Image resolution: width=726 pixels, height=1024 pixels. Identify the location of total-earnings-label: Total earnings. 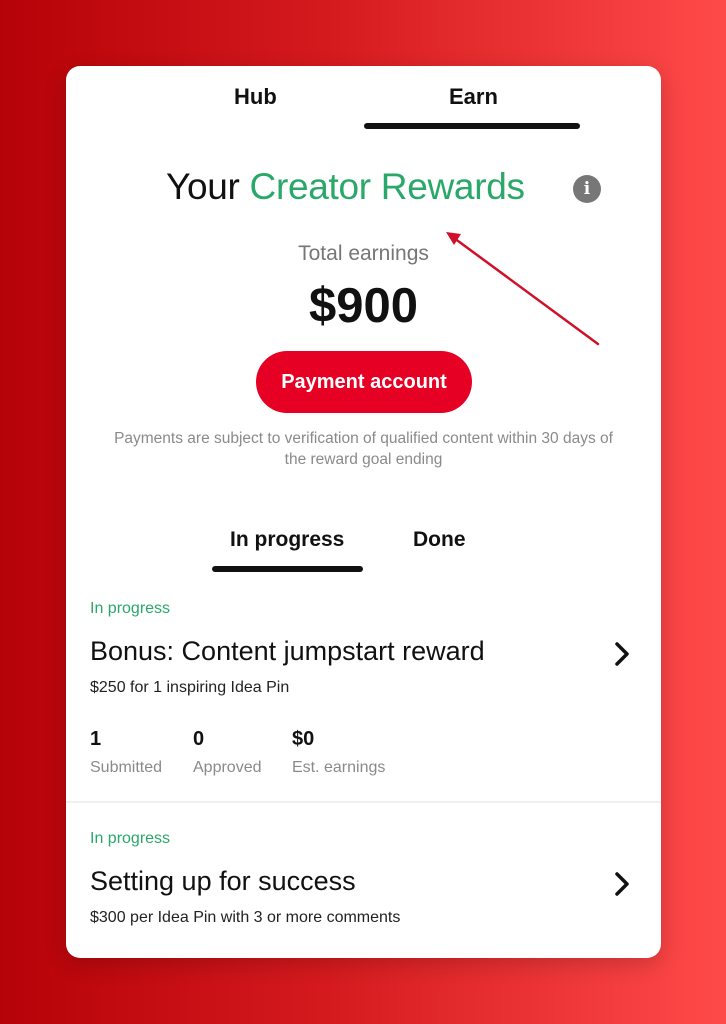
(363, 253).